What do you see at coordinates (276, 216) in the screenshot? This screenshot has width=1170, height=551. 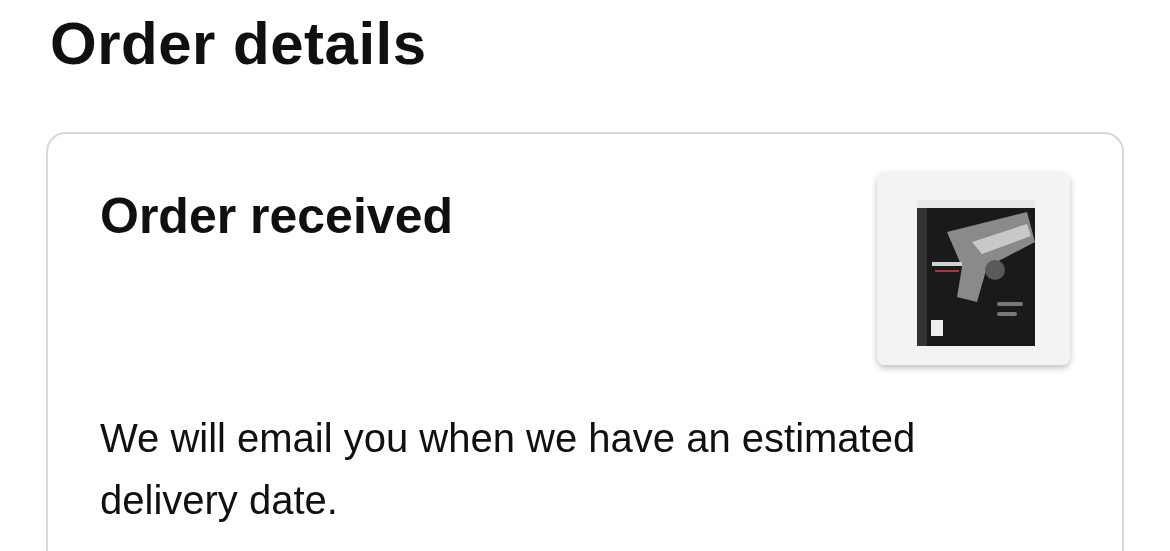 I see `order-status: Order received` at bounding box center [276, 216].